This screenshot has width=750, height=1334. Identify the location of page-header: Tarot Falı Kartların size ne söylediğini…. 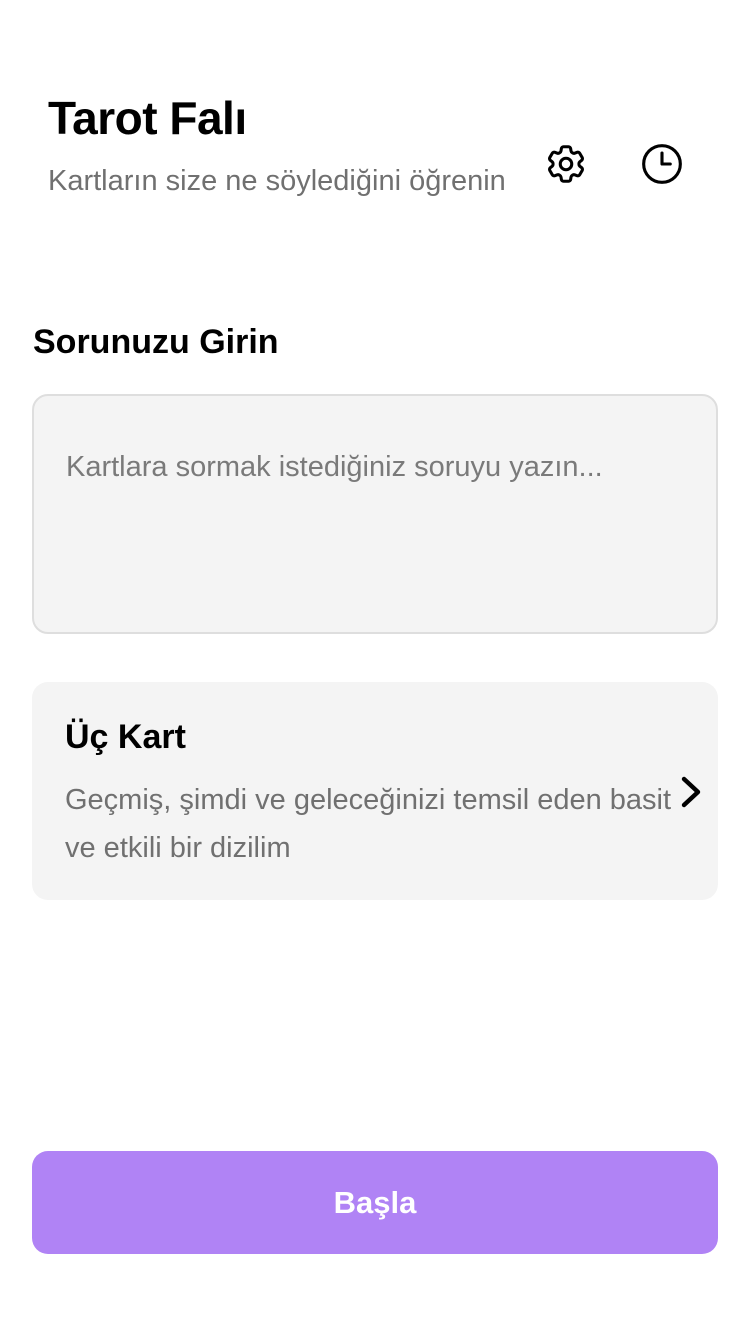
(278, 145).